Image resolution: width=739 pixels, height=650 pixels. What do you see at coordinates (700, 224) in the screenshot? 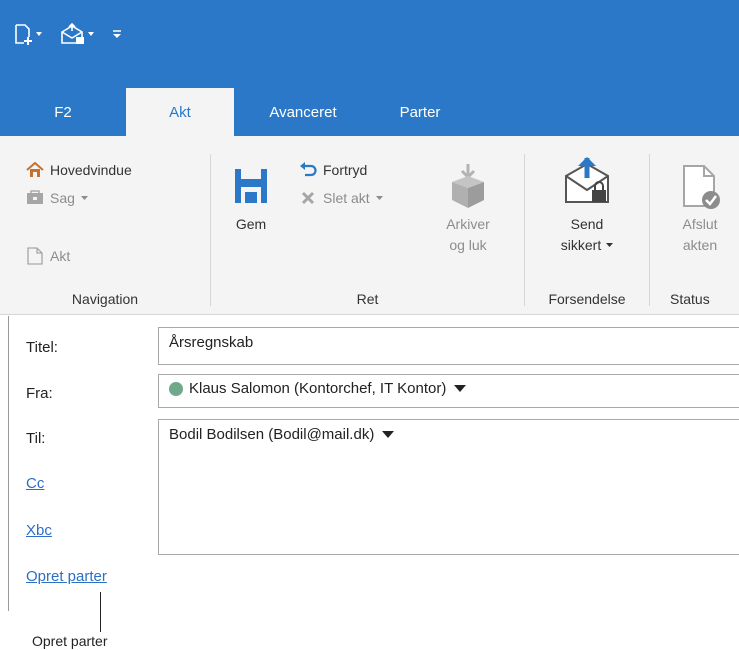
I see `afslut-label-1: Afslut` at bounding box center [700, 224].